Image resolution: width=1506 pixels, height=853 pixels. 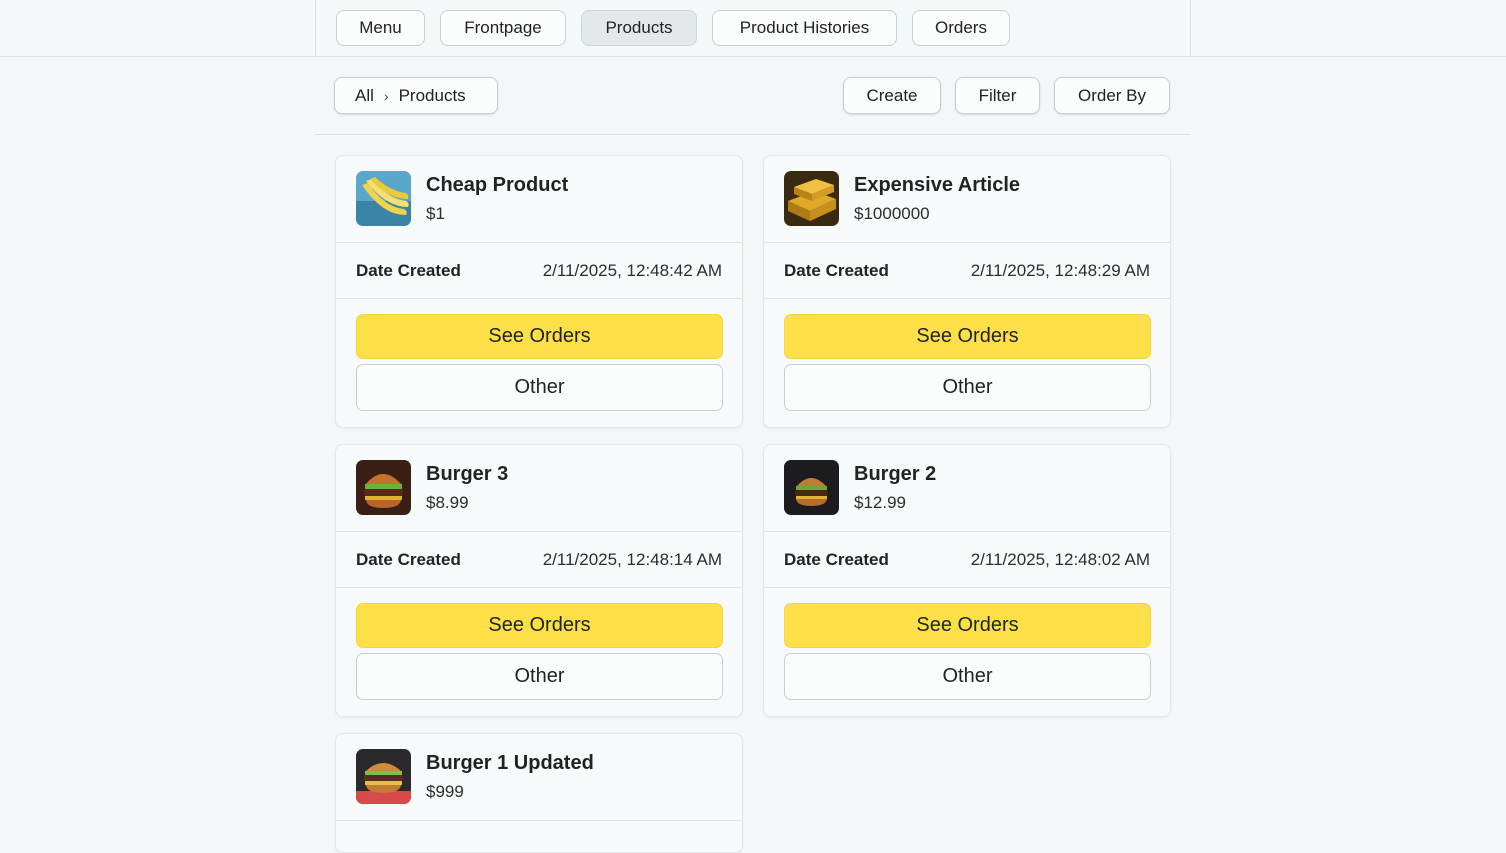 I want to click on product-price: $1, so click(x=435, y=213).